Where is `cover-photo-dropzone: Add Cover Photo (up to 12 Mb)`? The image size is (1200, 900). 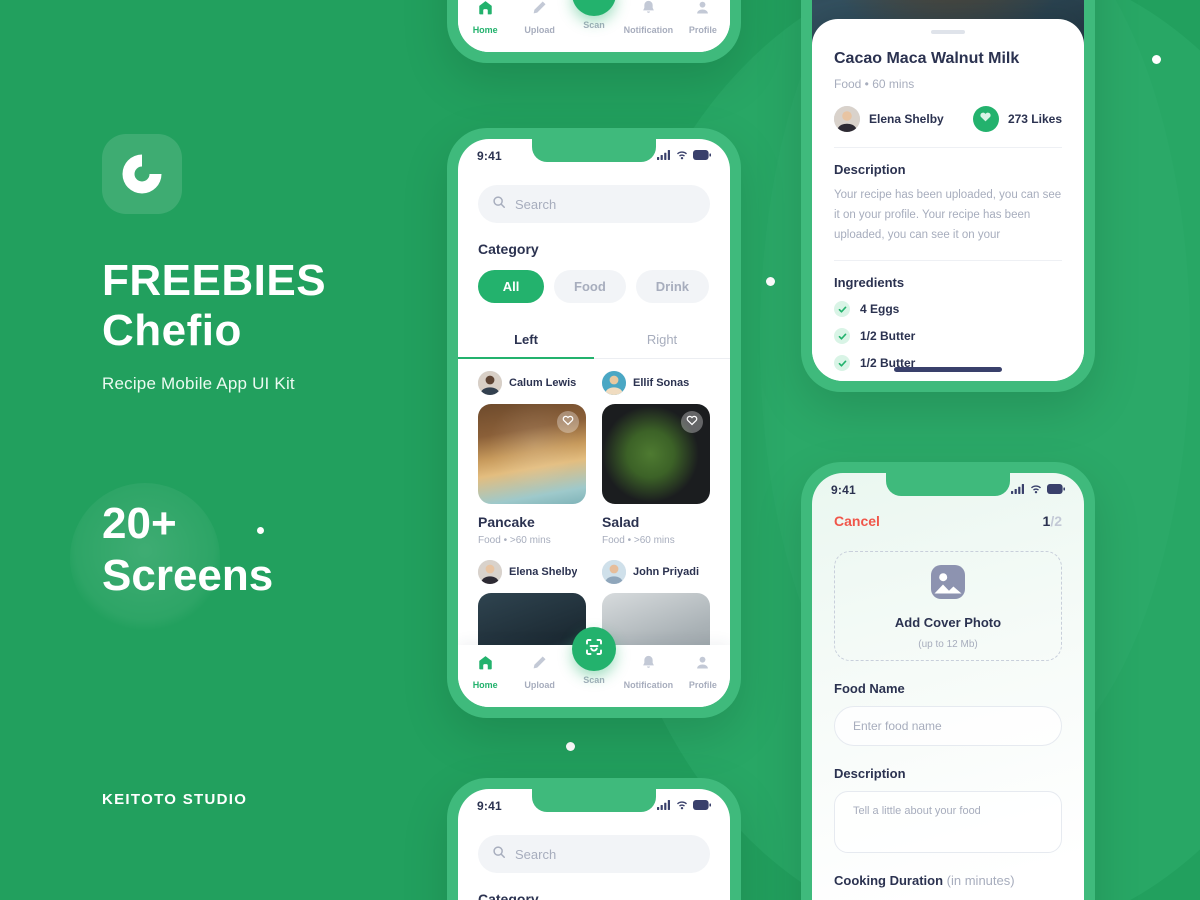 cover-photo-dropzone: Add Cover Photo (up to 12 Mb) is located at coordinates (948, 606).